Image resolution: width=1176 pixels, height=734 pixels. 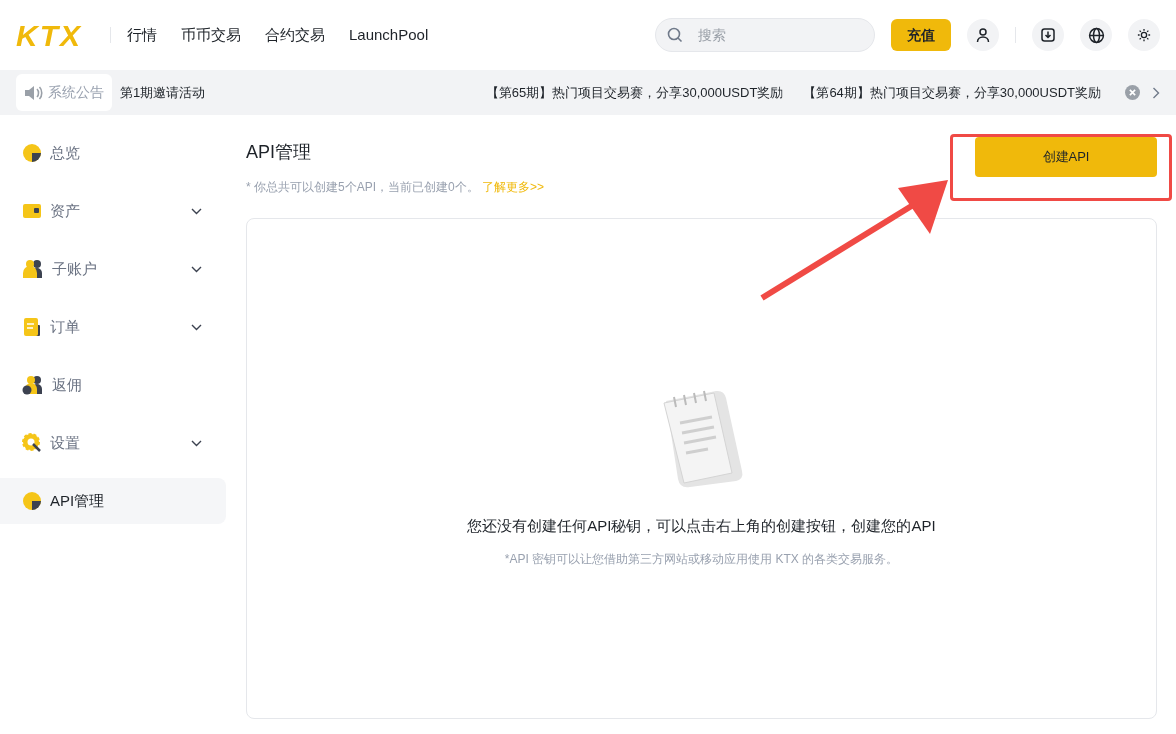 I want to click on sidebar-item: 返佣, so click(x=113, y=385).